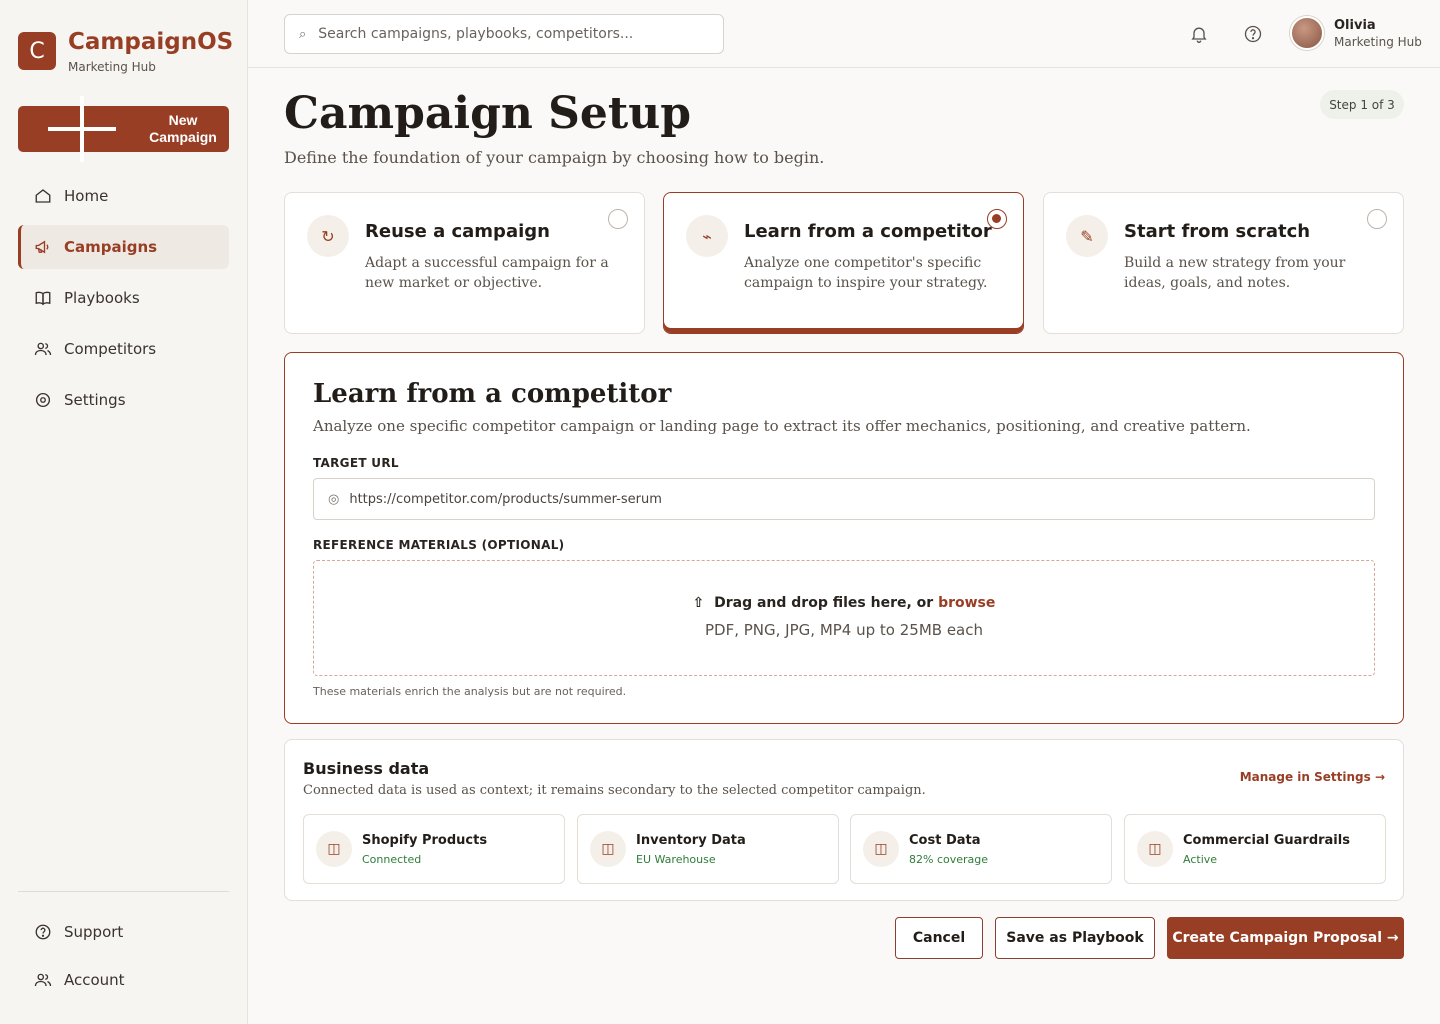  Describe the element at coordinates (966, 603) in the screenshot. I see `browse-link: browse` at that location.